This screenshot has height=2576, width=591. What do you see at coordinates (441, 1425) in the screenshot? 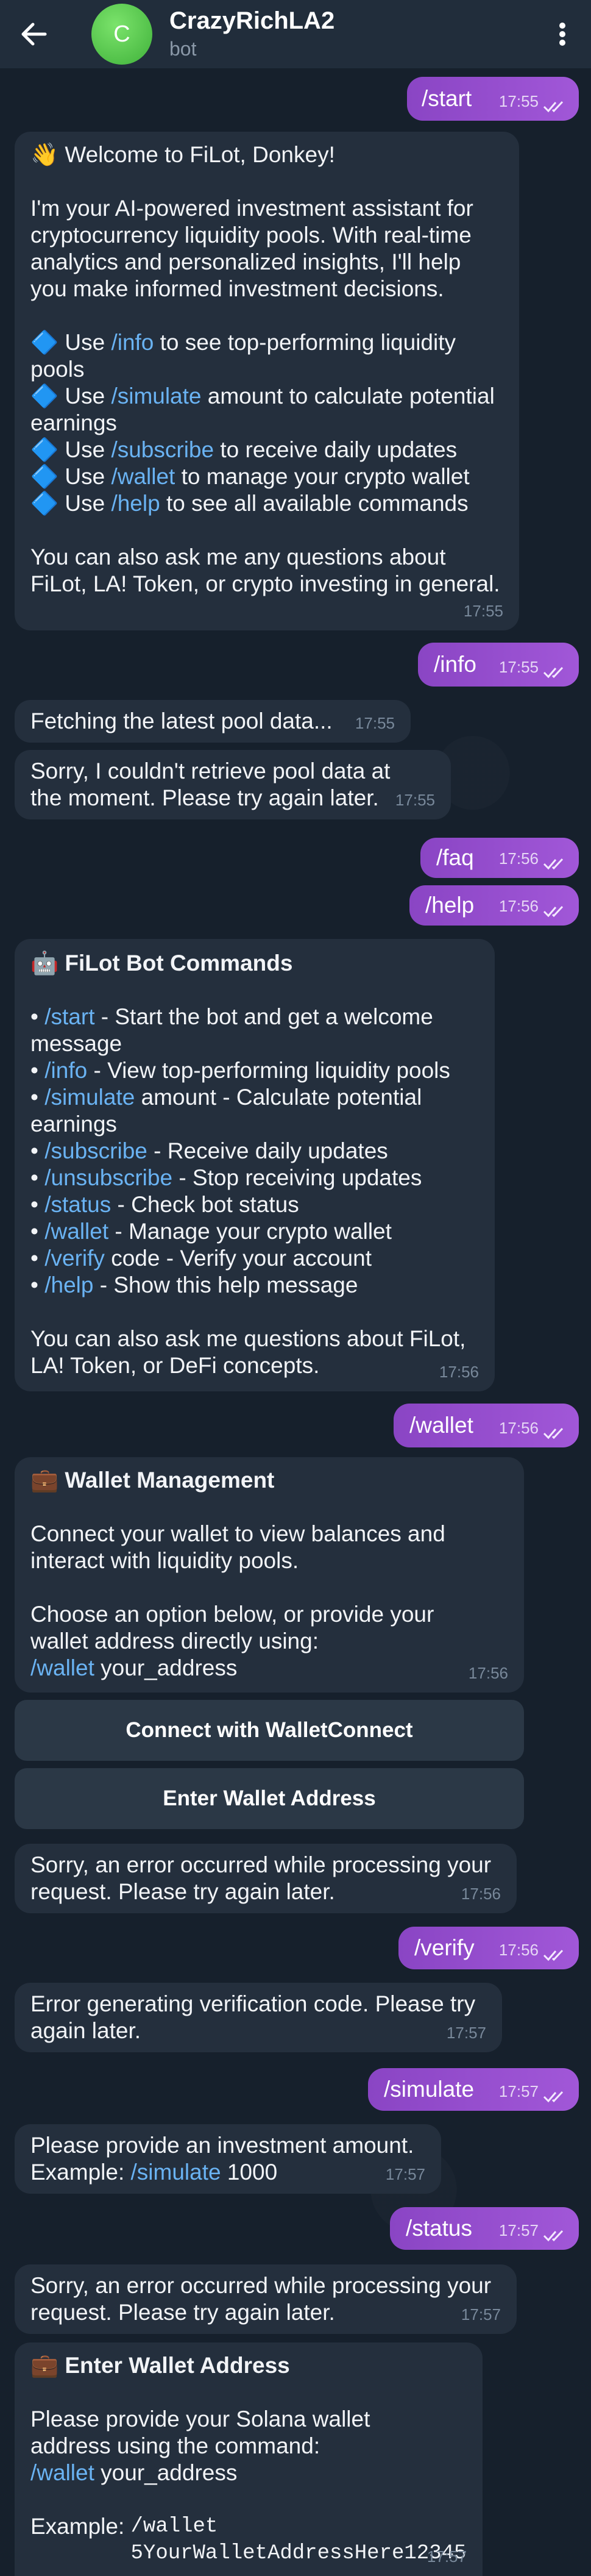
I see `message-text: /wallet` at bounding box center [441, 1425].